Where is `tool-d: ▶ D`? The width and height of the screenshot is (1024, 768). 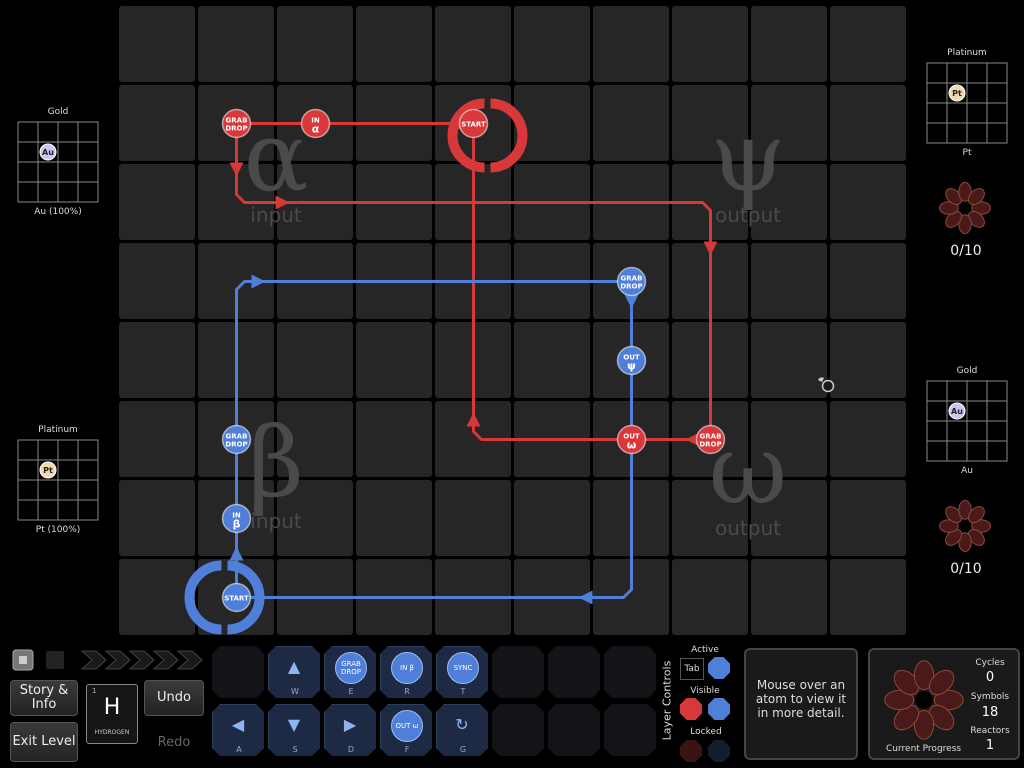
tool-d: ▶ D is located at coordinates (350, 730).